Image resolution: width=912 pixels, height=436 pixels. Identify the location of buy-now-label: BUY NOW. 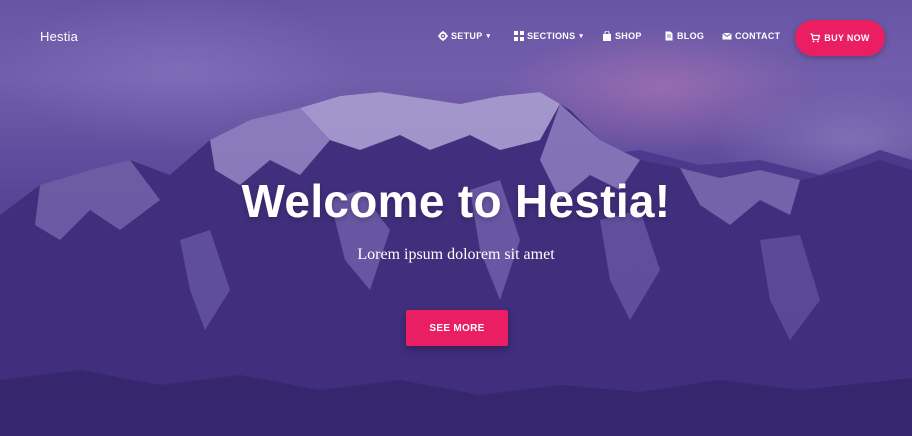
(847, 38).